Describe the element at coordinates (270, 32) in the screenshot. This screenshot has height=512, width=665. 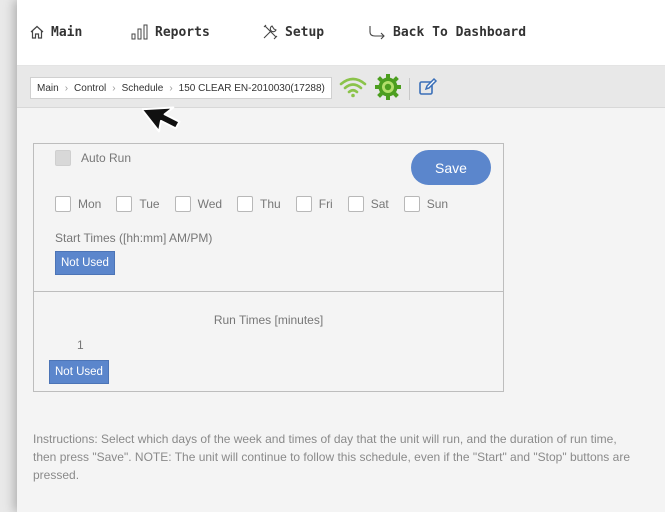
I see `tools-icon` at that location.